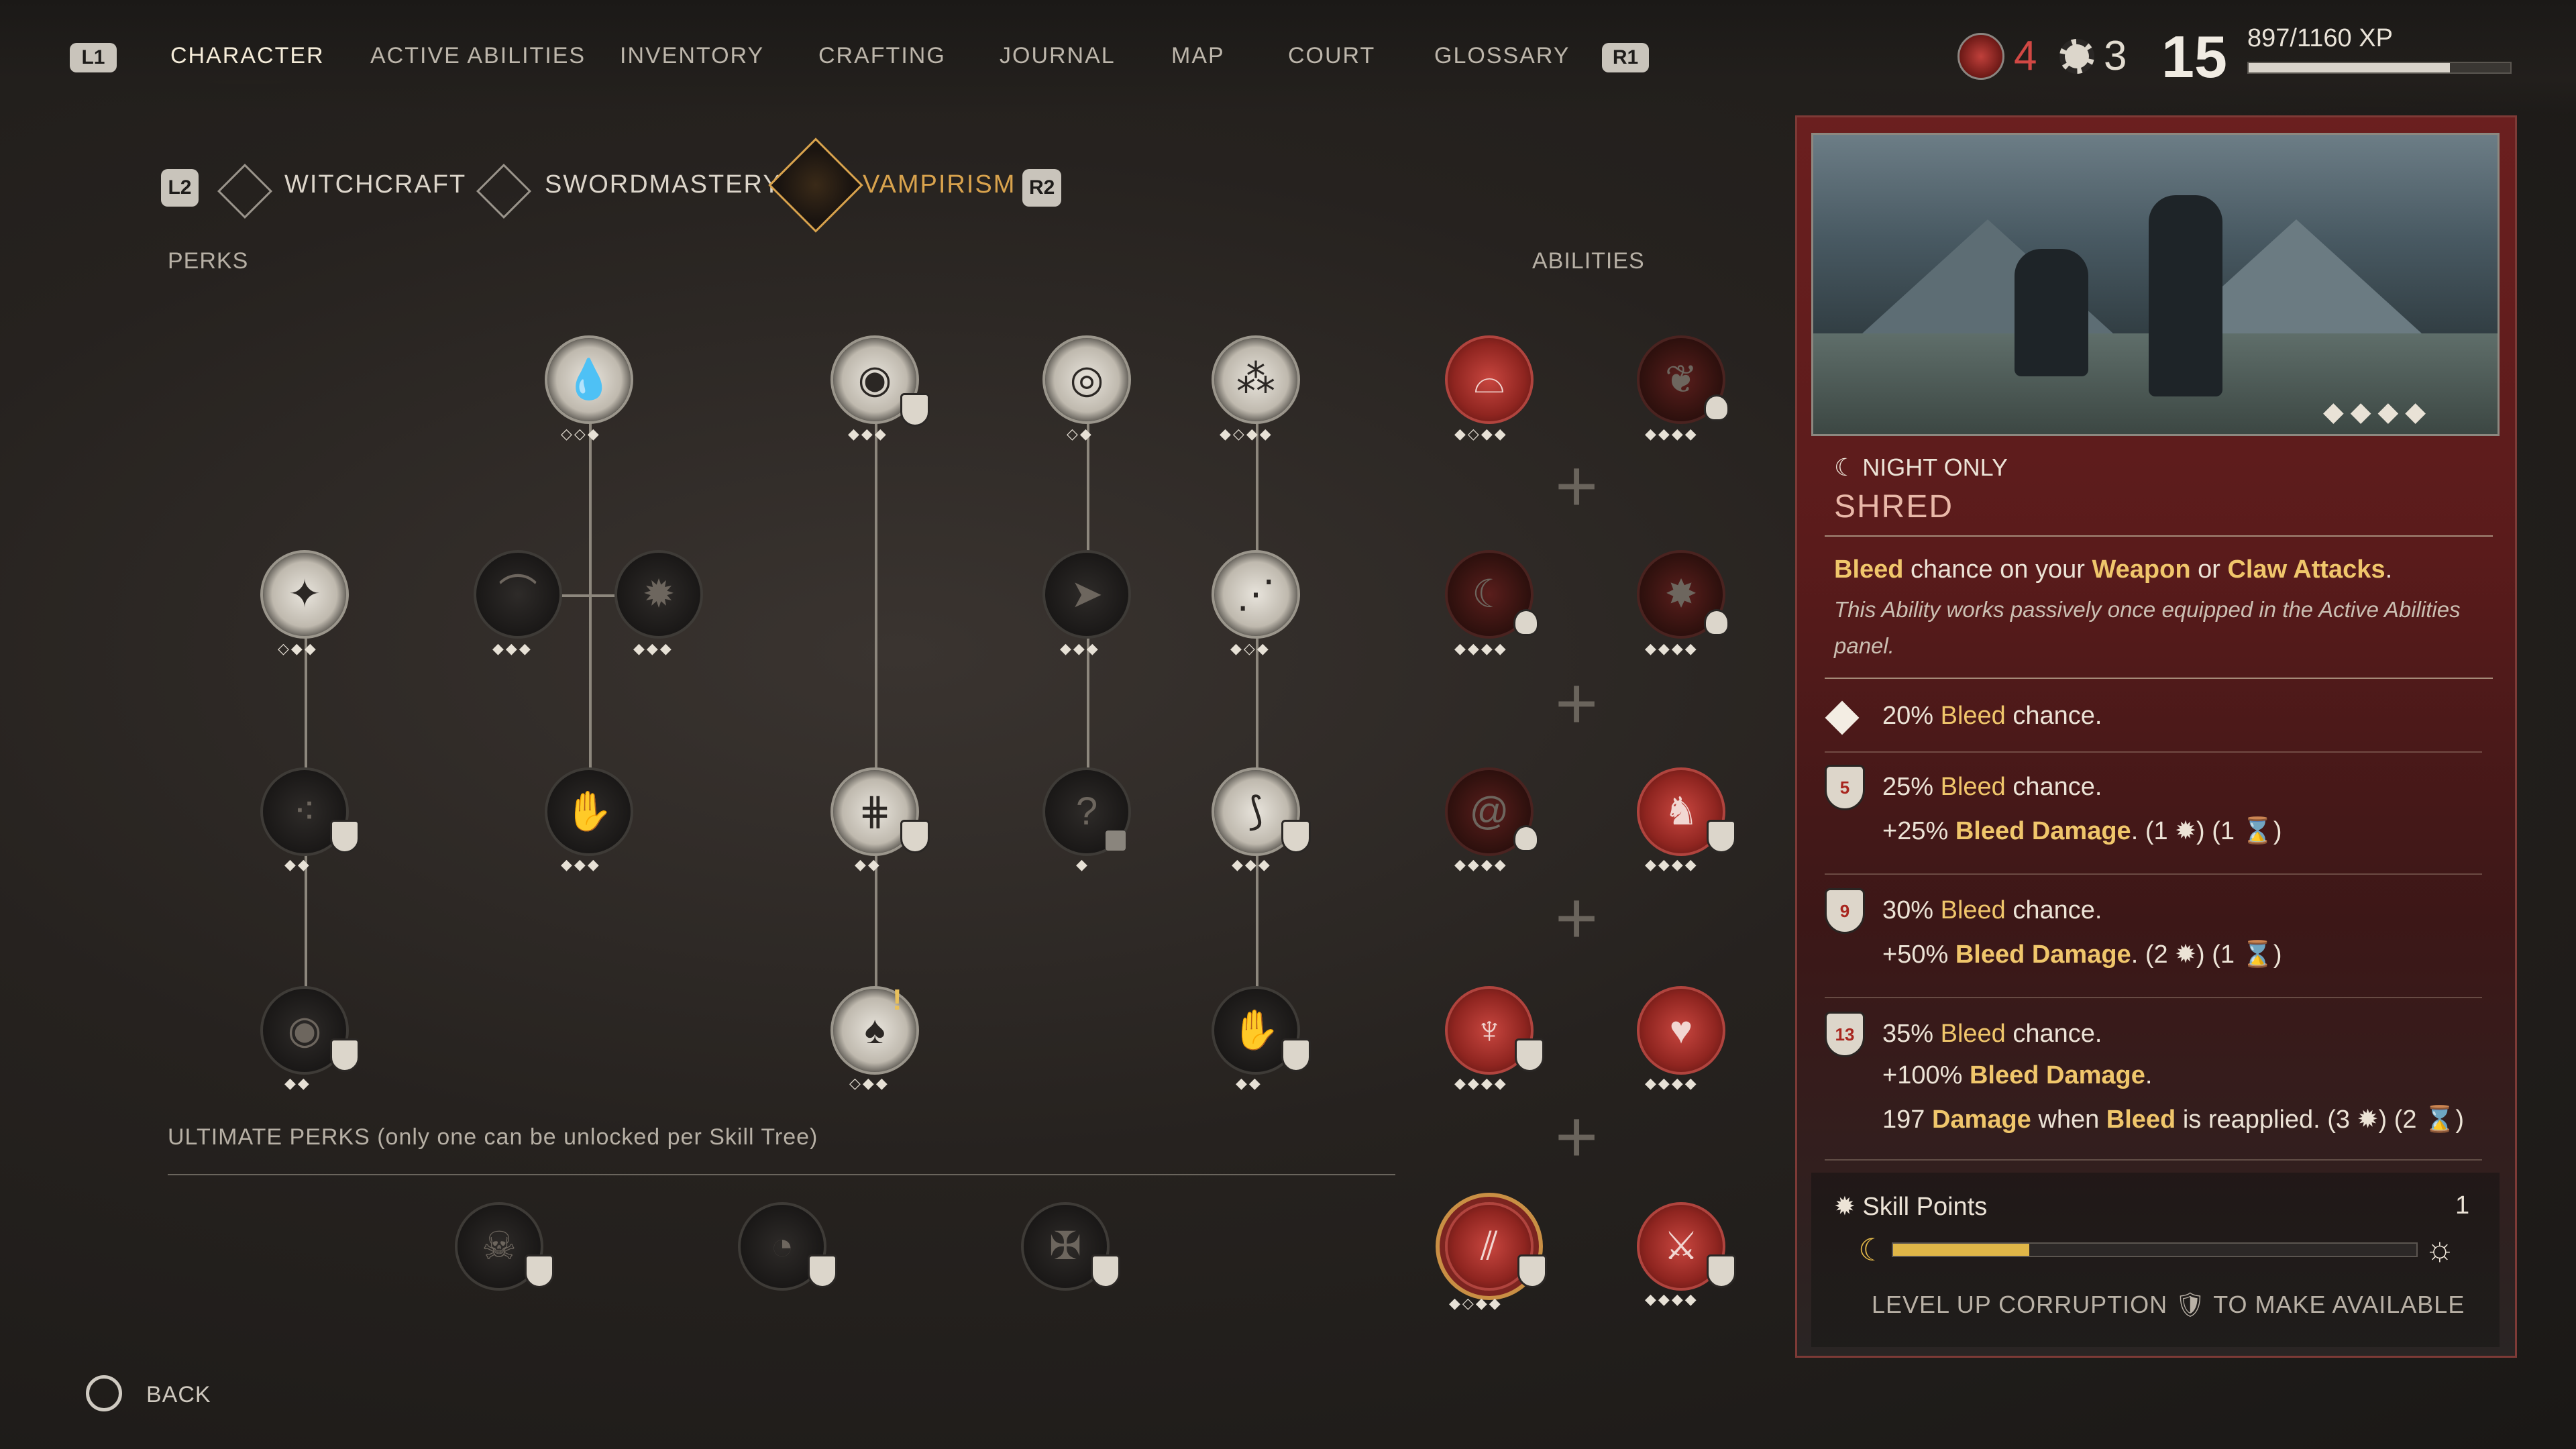 Image resolution: width=2576 pixels, height=1449 pixels. What do you see at coordinates (1869, 569) in the screenshot?
I see `bleed-keyword: Bleed` at bounding box center [1869, 569].